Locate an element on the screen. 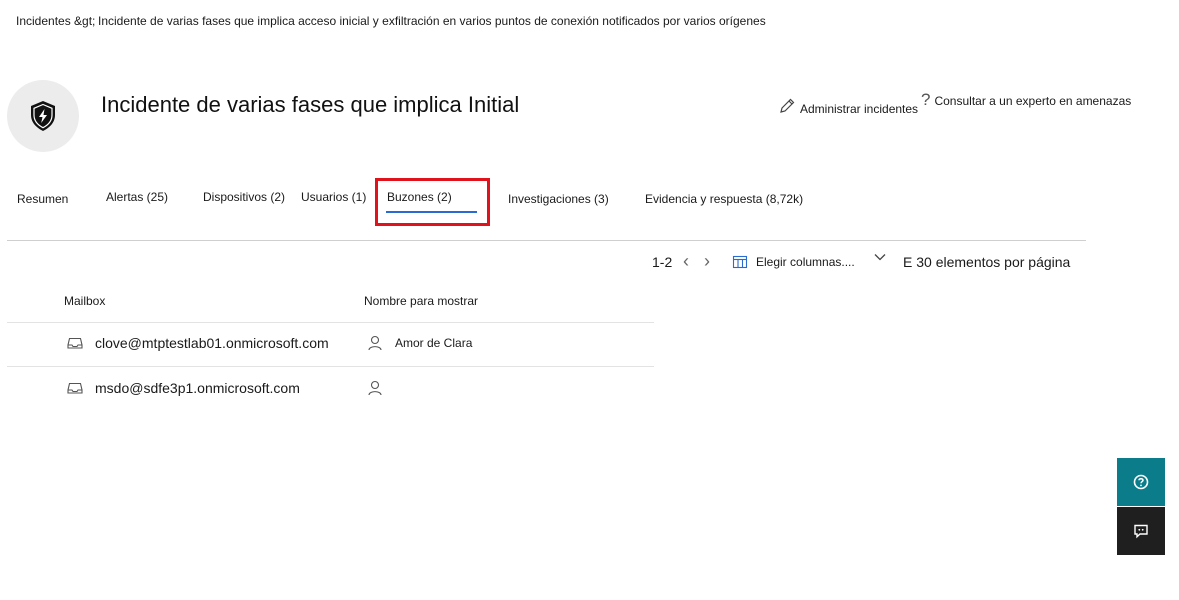 Image resolution: width=1179 pixels, height=600 pixels. question-icon: ? is located at coordinates (926, 99).